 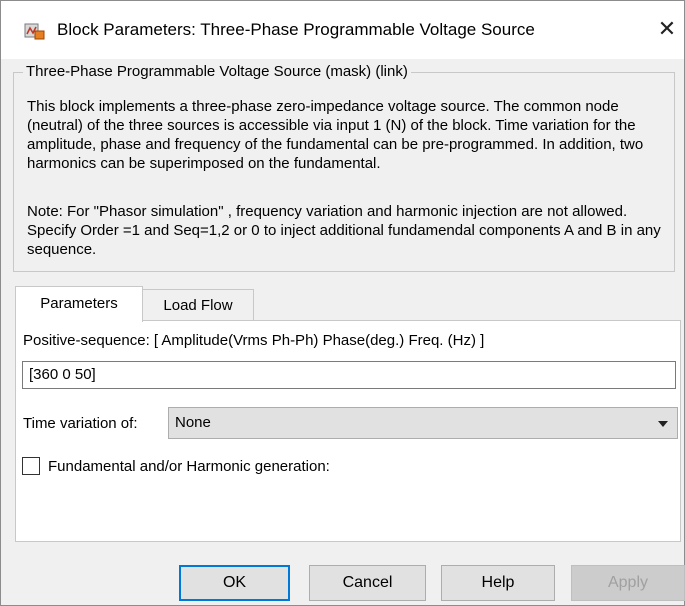 I want to click on close-icon: ✕, so click(x=667, y=29).